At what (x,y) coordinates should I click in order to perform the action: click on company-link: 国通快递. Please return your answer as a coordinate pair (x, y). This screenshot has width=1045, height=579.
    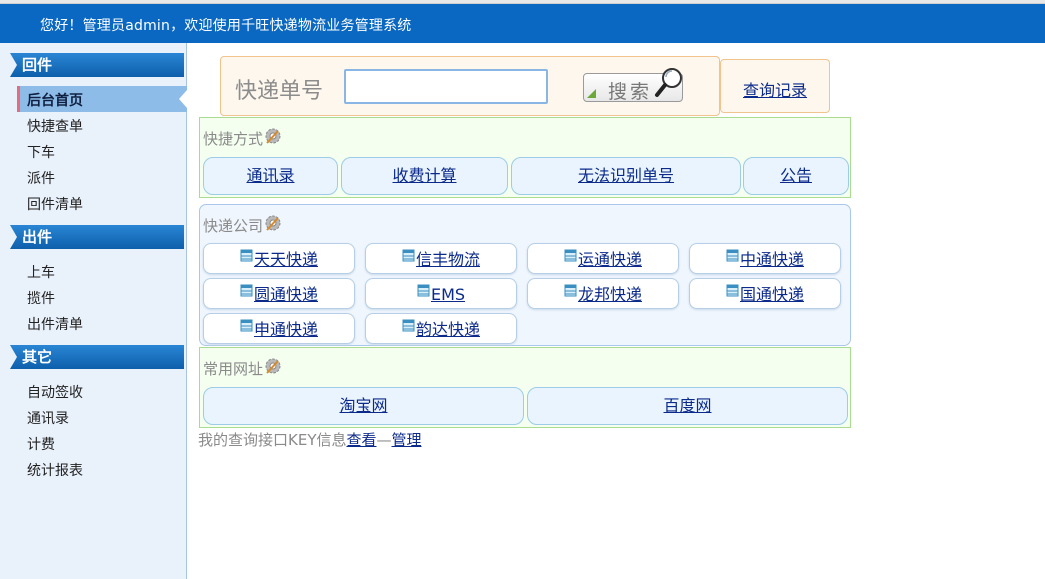
    Looking at the image, I should click on (772, 294).